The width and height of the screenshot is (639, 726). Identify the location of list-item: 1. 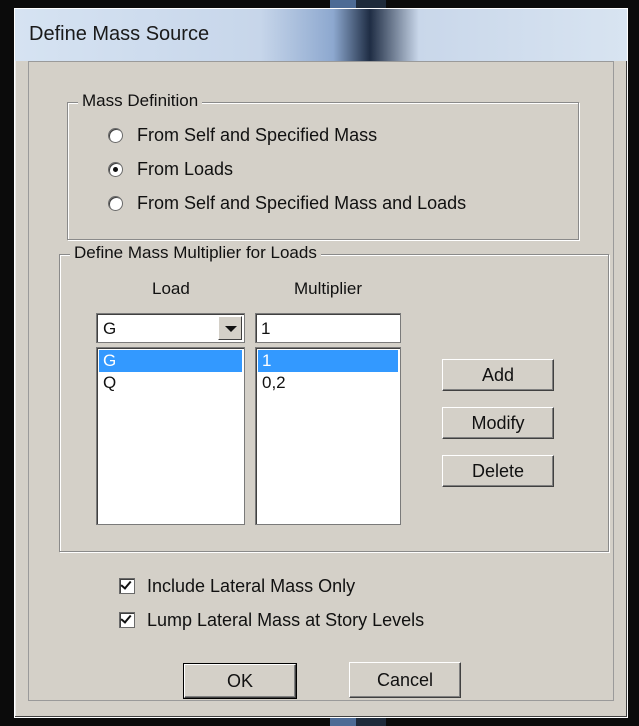
(328, 361).